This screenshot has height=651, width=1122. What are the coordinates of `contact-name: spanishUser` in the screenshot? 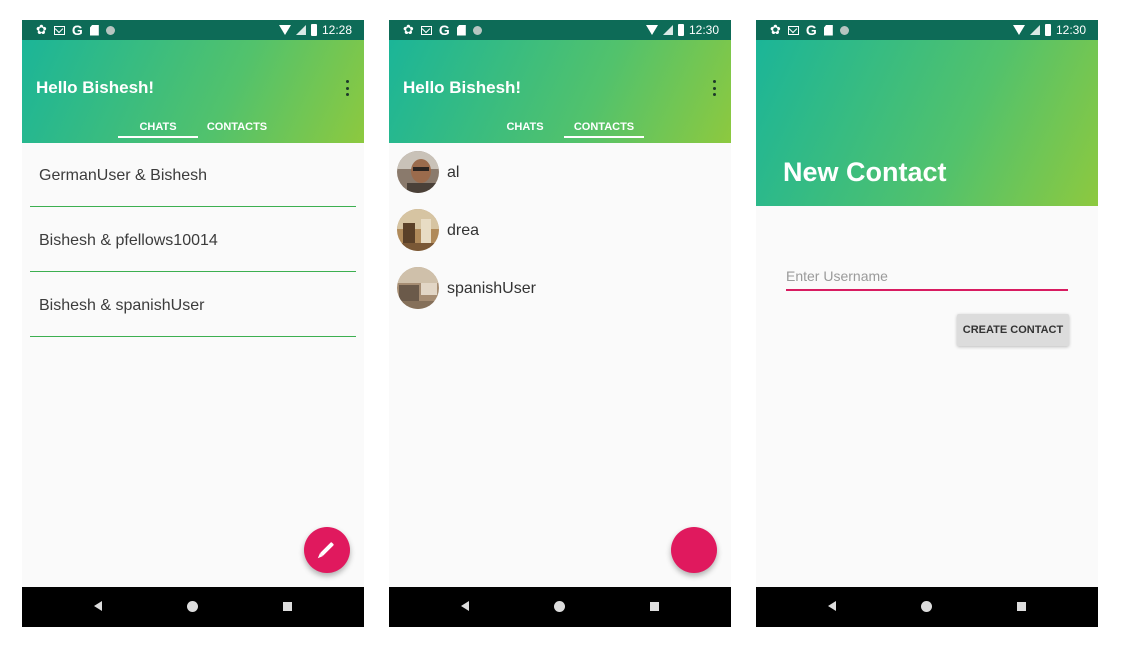 It's located at (491, 288).